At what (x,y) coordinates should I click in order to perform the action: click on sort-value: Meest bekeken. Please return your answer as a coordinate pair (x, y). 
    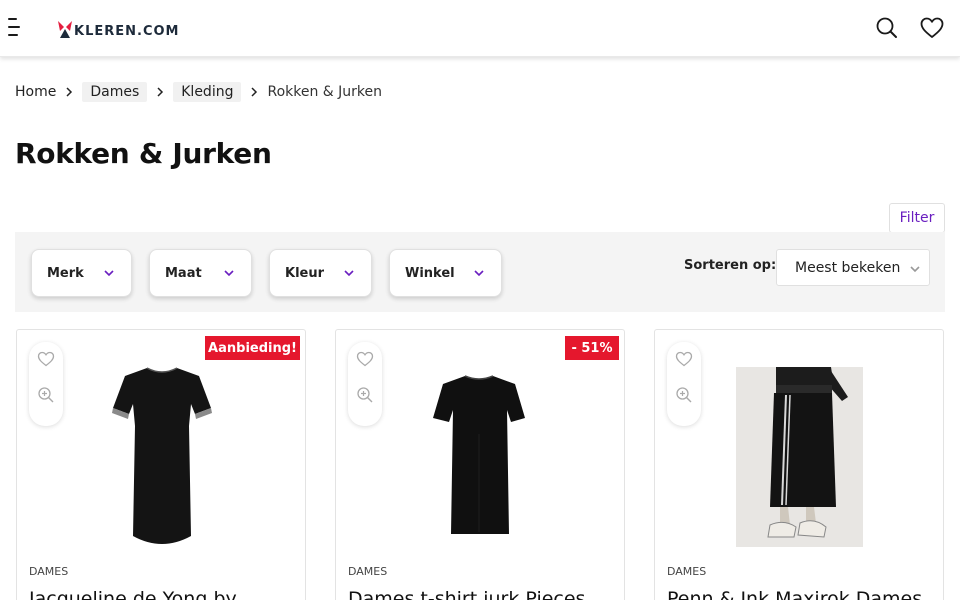
    Looking at the image, I should click on (848, 267).